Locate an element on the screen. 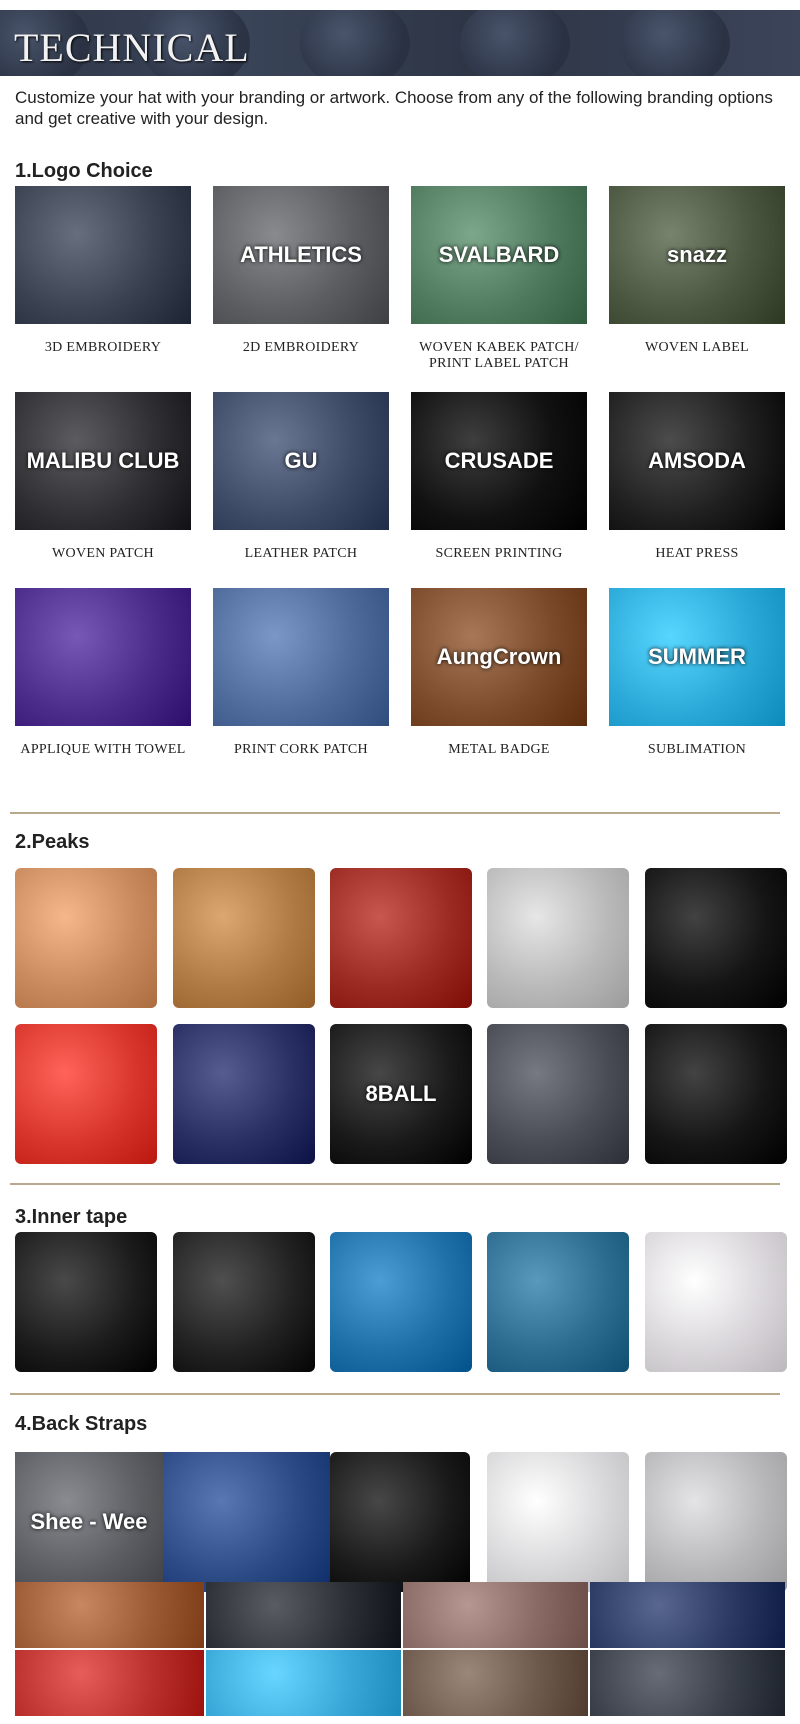 This screenshot has width=800, height=1724. logo-option-image: SVALBARD is located at coordinates (499, 255).